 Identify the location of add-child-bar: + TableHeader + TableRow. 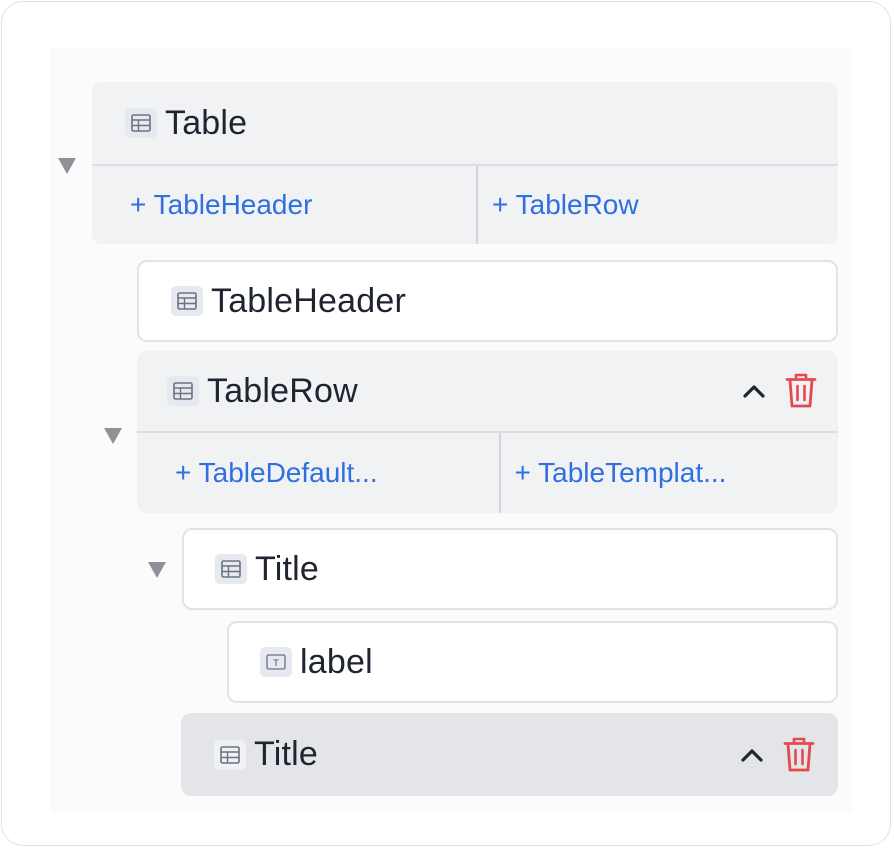
(465, 204).